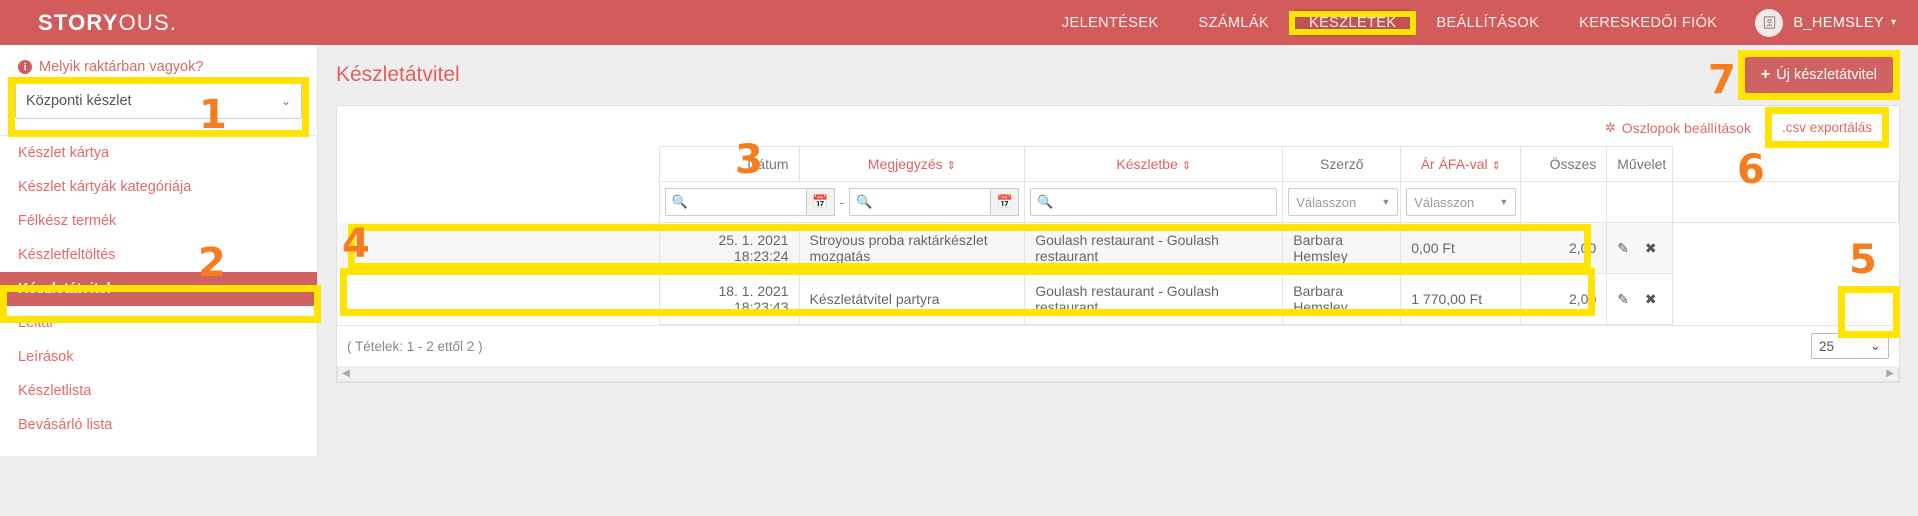 The image size is (1918, 516). Describe the element at coordinates (1444, 202) in the screenshot. I see `author-filter-value: Válasszon` at that location.